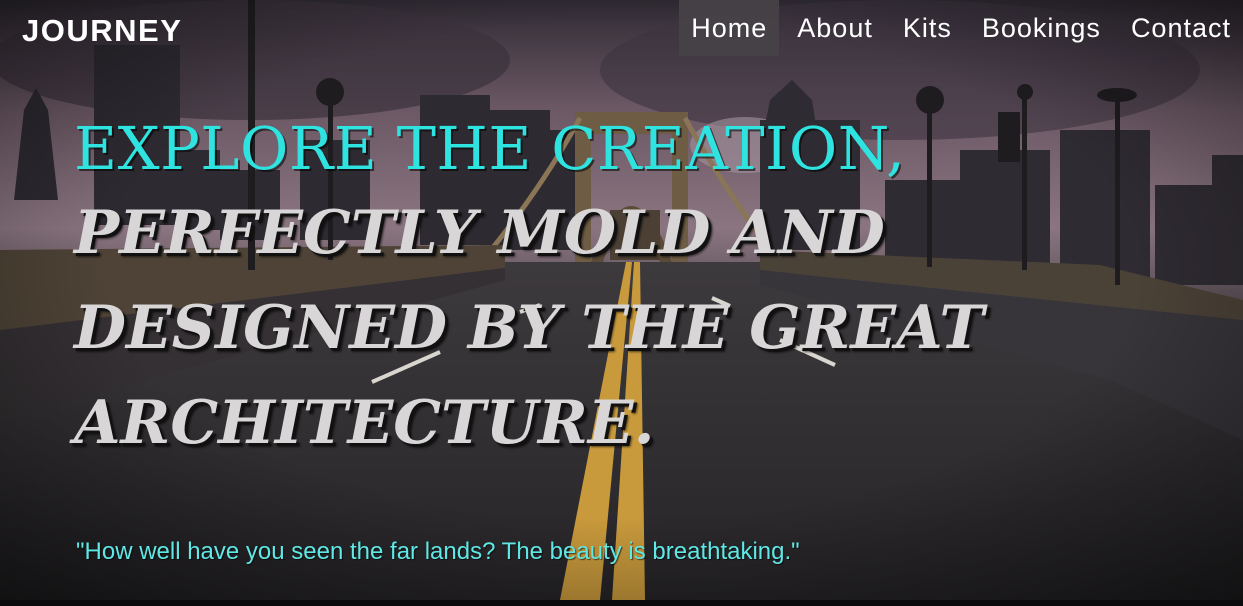  I want to click on nav-item-kits: Kits, so click(927, 28).